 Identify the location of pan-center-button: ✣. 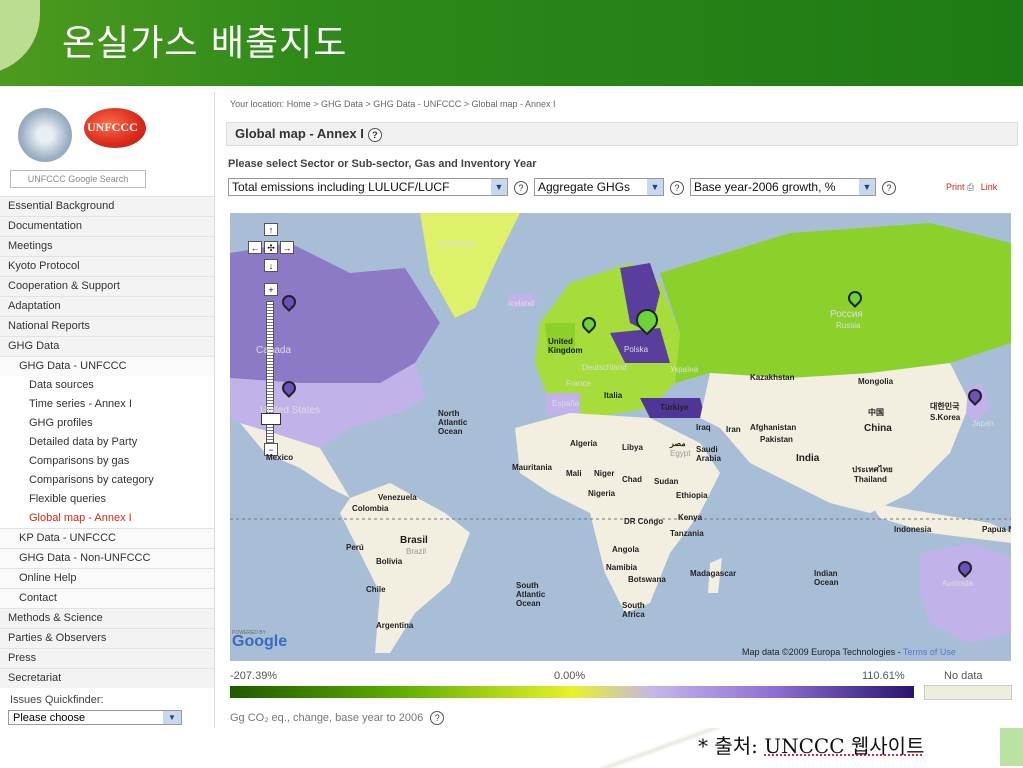
(271, 247).